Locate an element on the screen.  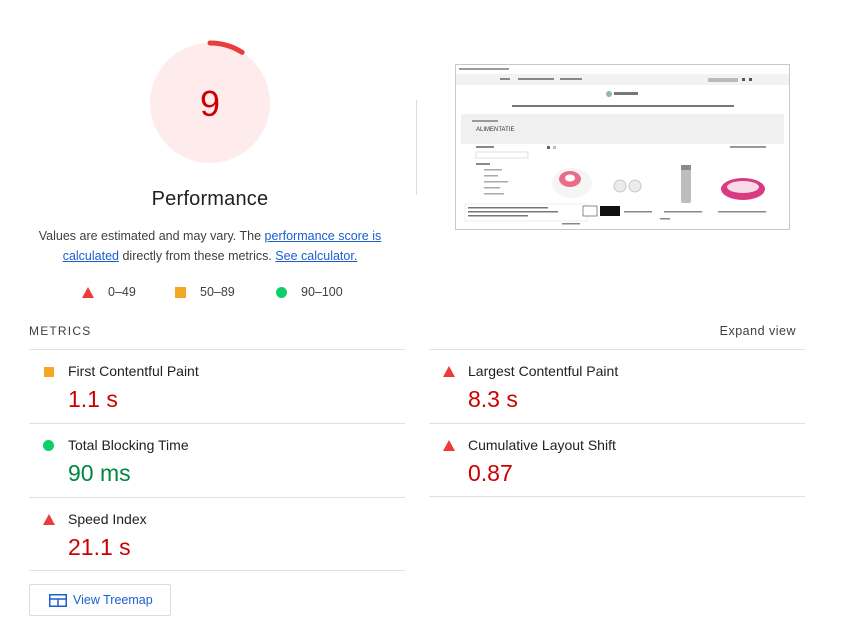
legend-range: 0–49 is located at coordinates (122, 292).